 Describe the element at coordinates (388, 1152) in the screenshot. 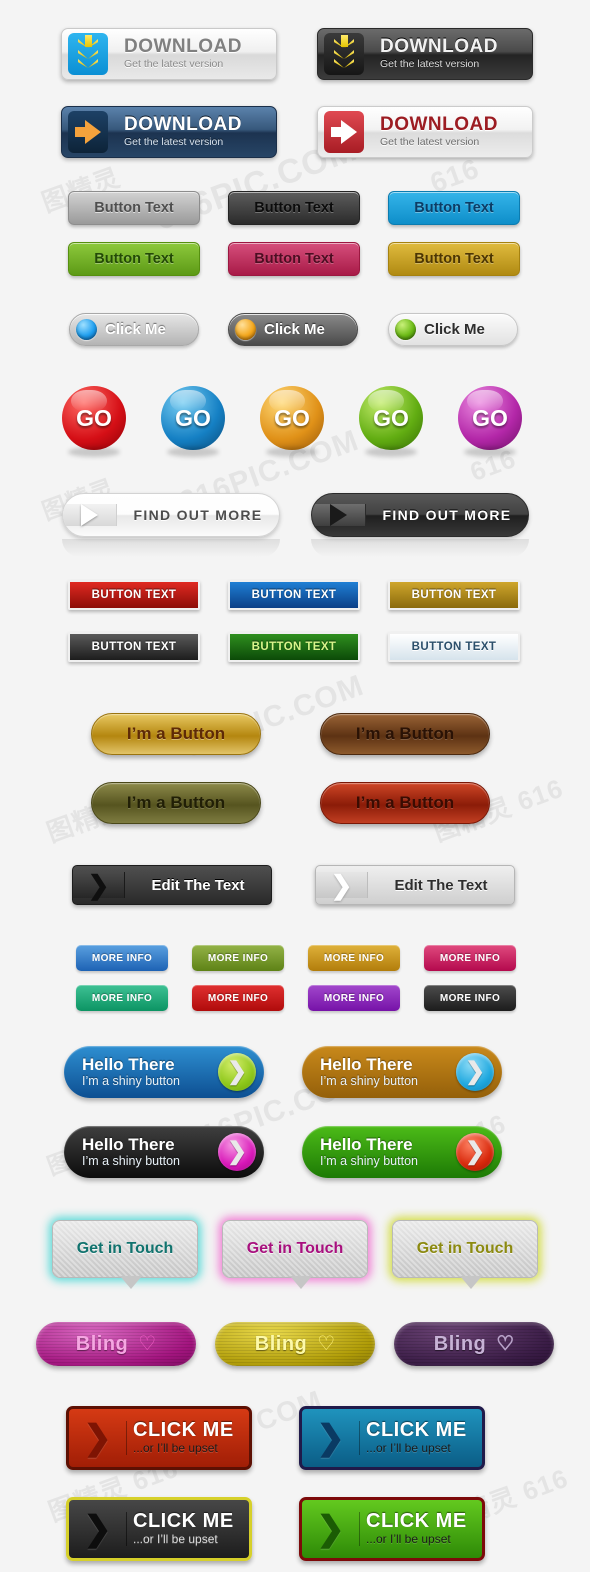

I see `hello-text-block: Hello There I’m a shiny button` at that location.